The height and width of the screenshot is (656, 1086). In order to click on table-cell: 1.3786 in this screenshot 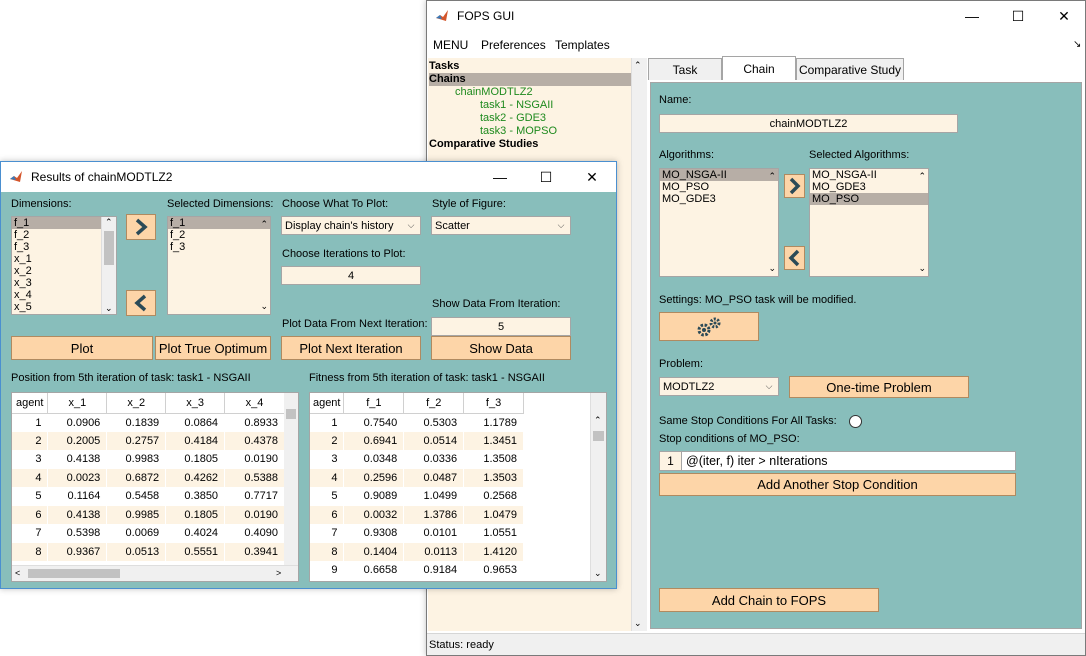, I will do `click(434, 514)`.